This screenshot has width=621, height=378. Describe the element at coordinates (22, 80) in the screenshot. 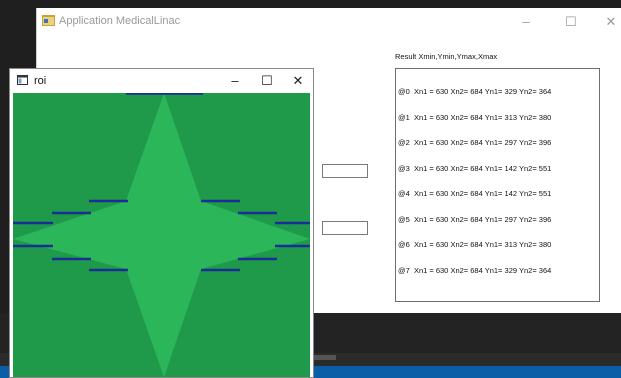

I see `window-icon` at that location.